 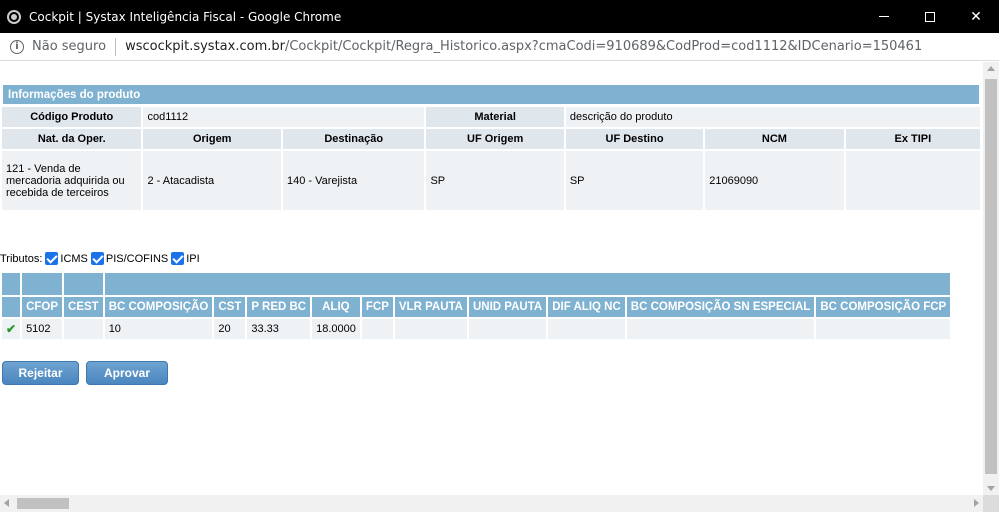 What do you see at coordinates (377, 329) in the screenshot?
I see `cell-fcp` at bounding box center [377, 329].